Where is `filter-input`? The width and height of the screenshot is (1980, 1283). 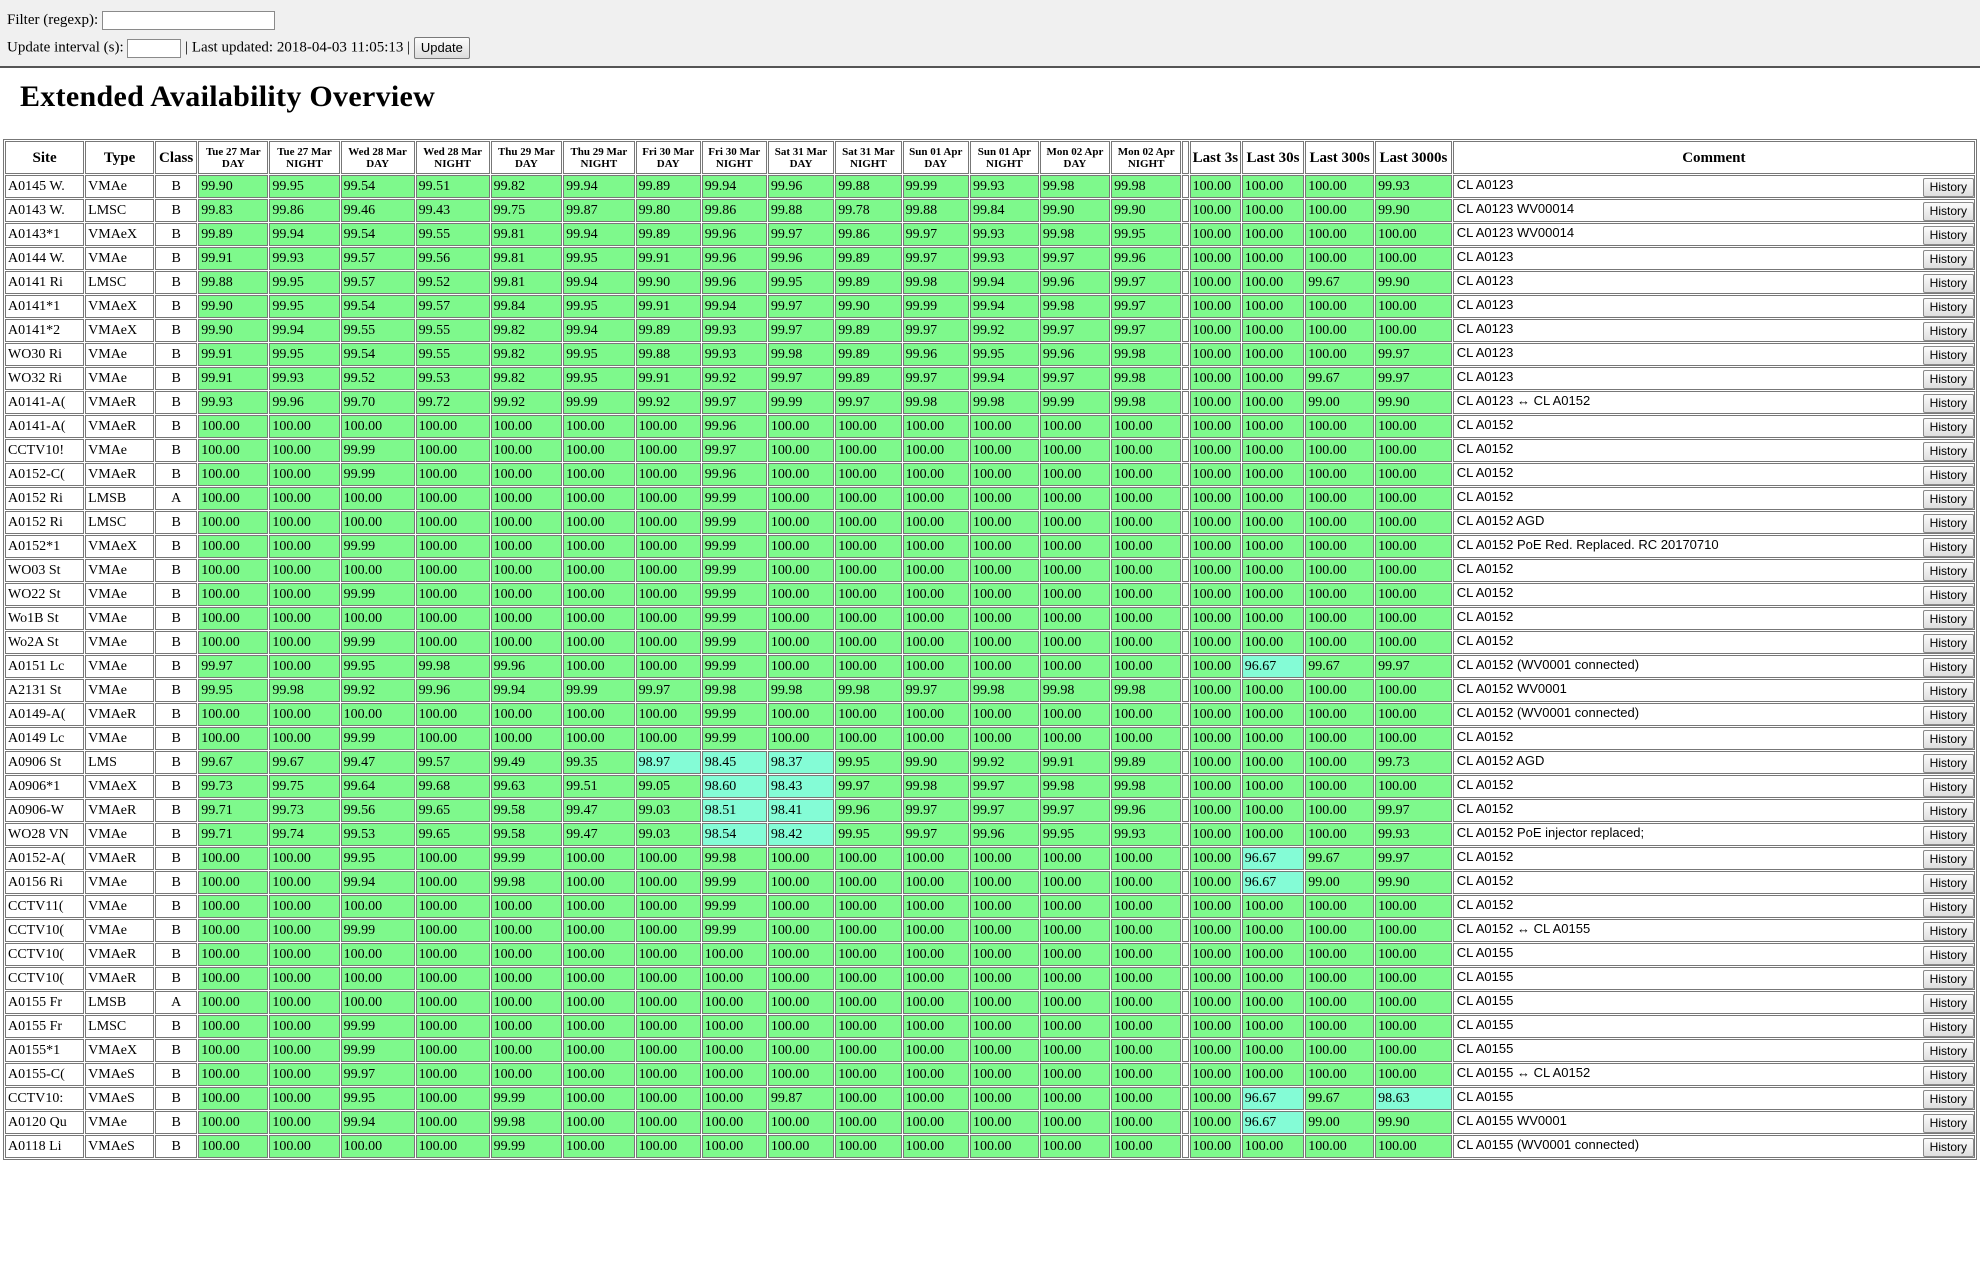
filter-input is located at coordinates (188, 20).